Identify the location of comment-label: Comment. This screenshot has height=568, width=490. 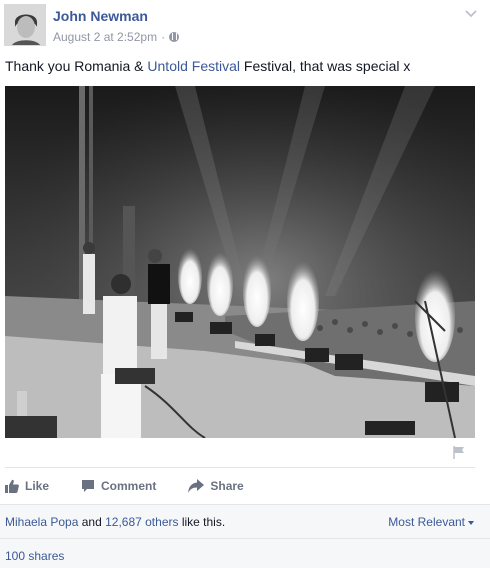
(129, 486).